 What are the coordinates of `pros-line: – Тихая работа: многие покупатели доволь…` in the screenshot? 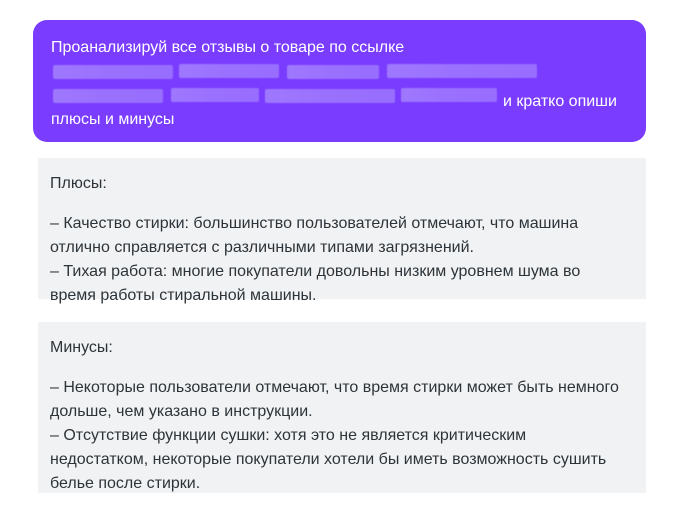 It's located at (315, 271).